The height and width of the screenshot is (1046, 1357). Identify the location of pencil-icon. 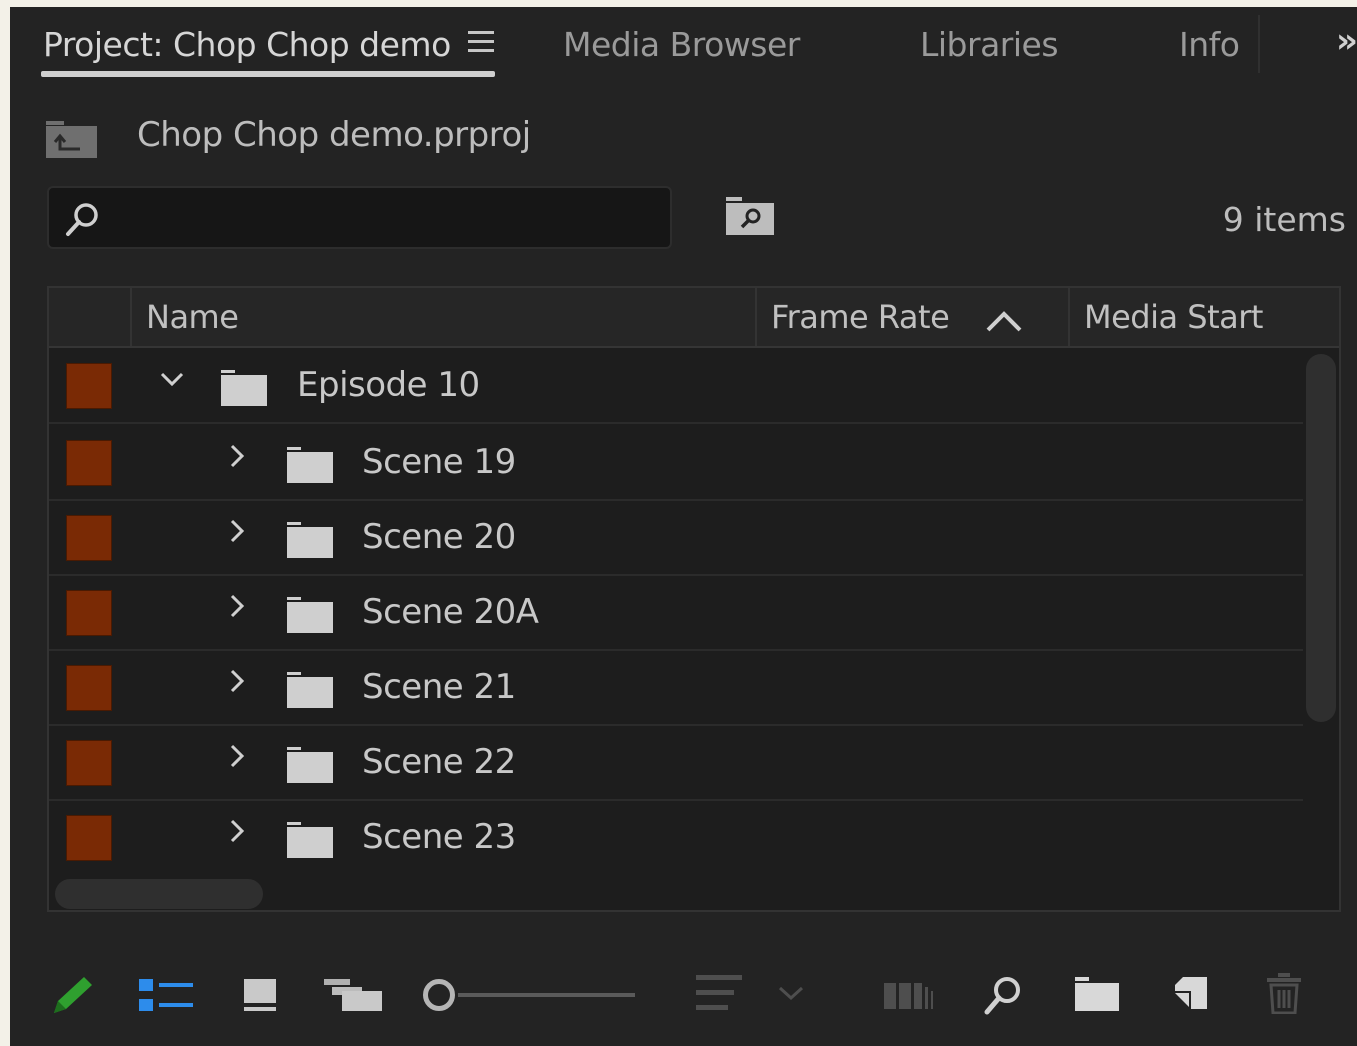
(72, 996).